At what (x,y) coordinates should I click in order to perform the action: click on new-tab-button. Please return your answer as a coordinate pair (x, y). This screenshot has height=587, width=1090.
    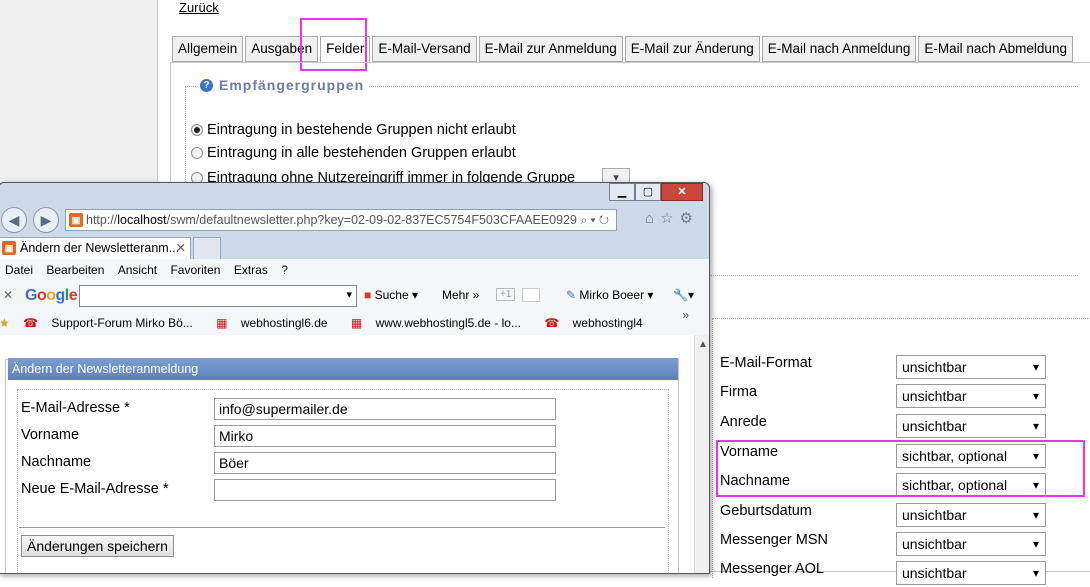
    Looking at the image, I should click on (207, 248).